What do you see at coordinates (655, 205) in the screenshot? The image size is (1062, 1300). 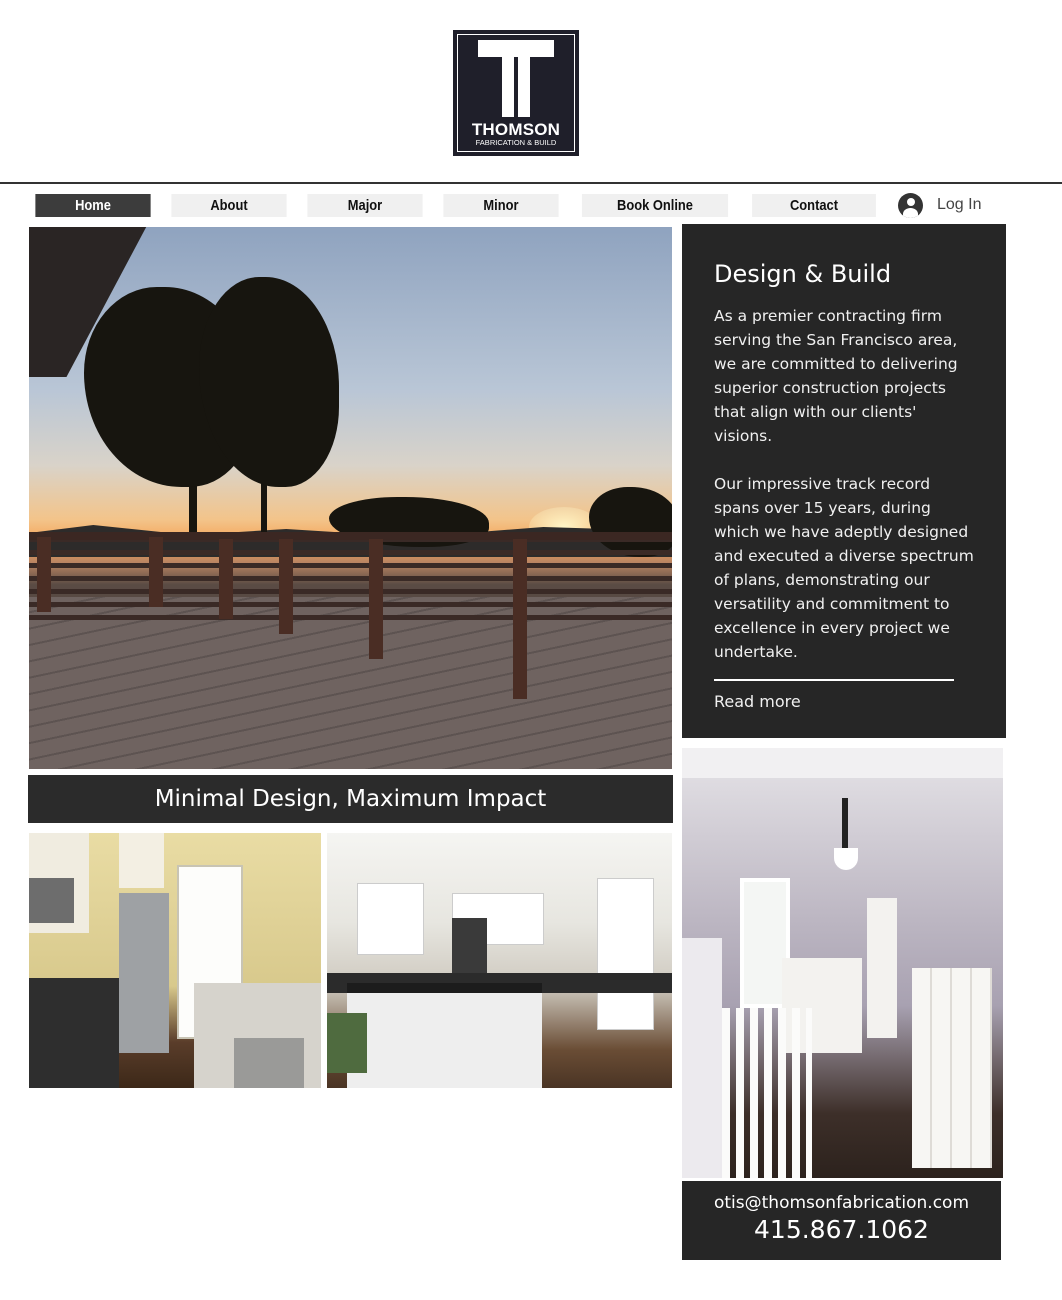 I see `nav-item-book-online: Book Online` at bounding box center [655, 205].